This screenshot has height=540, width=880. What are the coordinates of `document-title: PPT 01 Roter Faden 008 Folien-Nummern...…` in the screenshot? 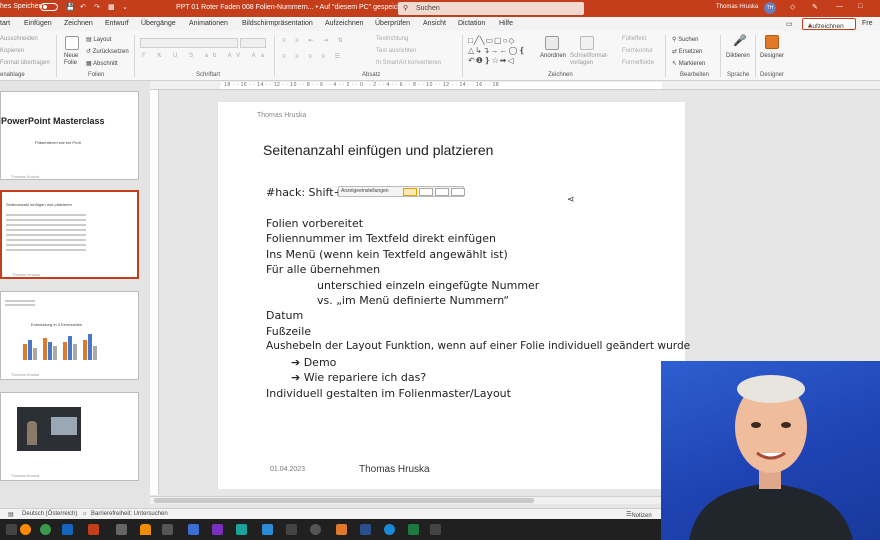 It's located at (296, 7).